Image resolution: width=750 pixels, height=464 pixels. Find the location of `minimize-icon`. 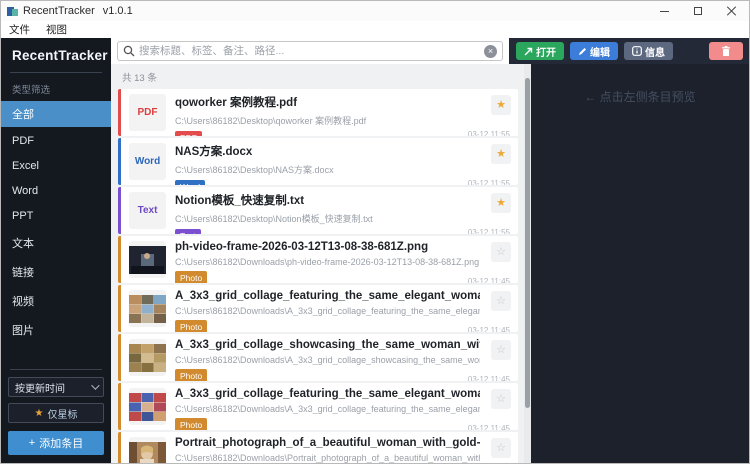

minimize-icon is located at coordinates (664, 11).